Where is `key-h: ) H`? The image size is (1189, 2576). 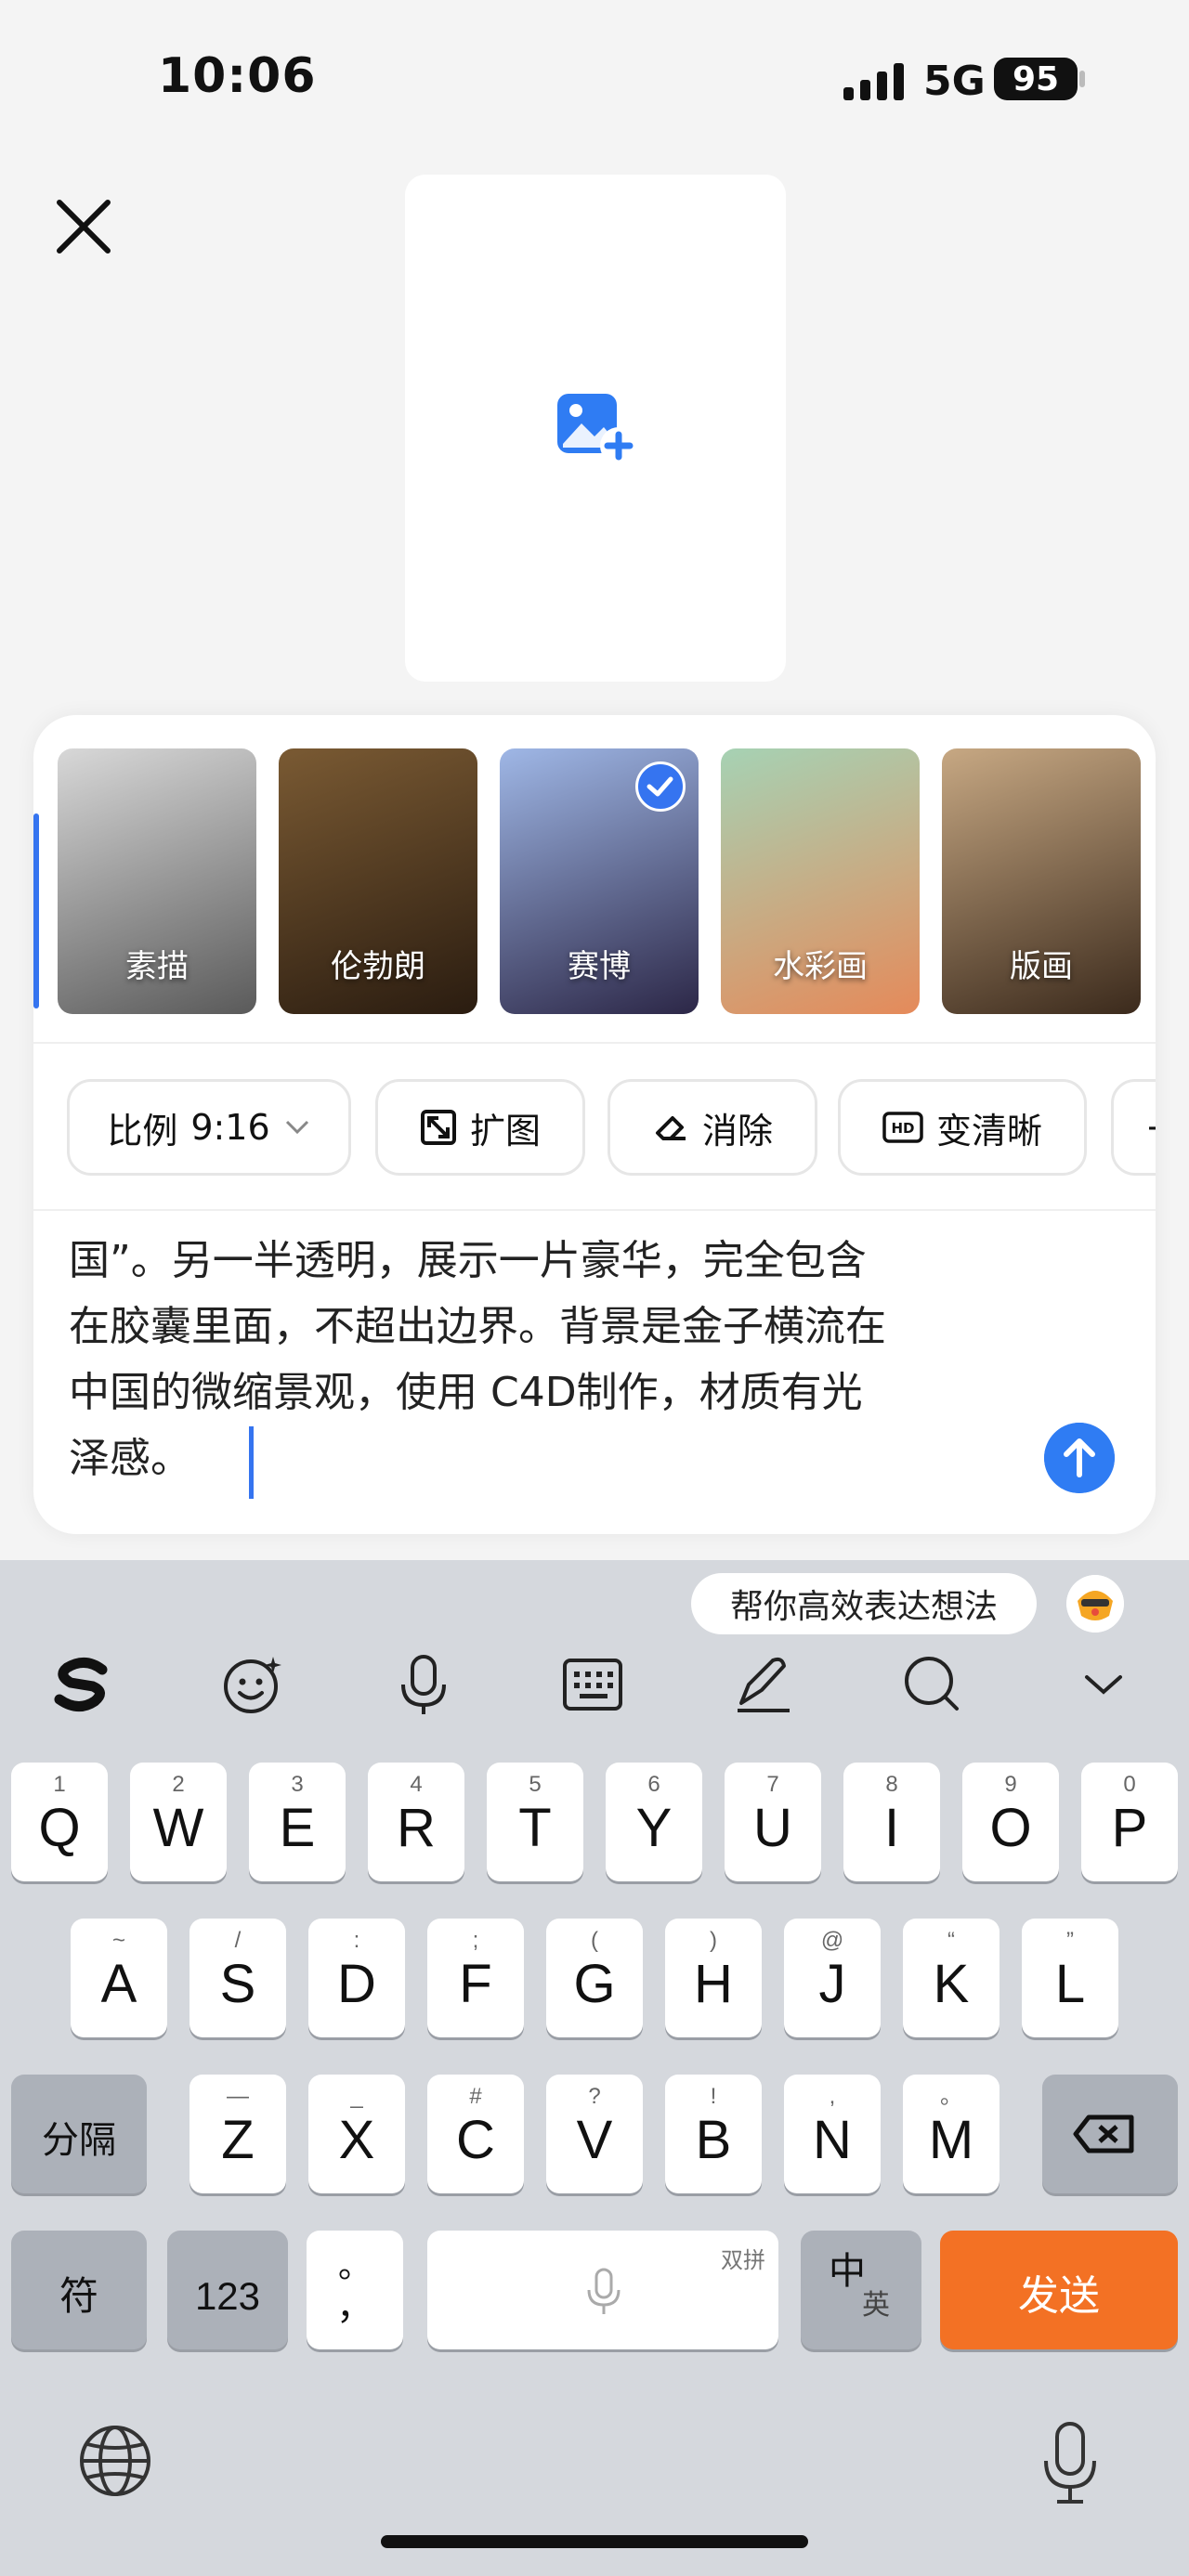 key-h: ) H is located at coordinates (714, 1978).